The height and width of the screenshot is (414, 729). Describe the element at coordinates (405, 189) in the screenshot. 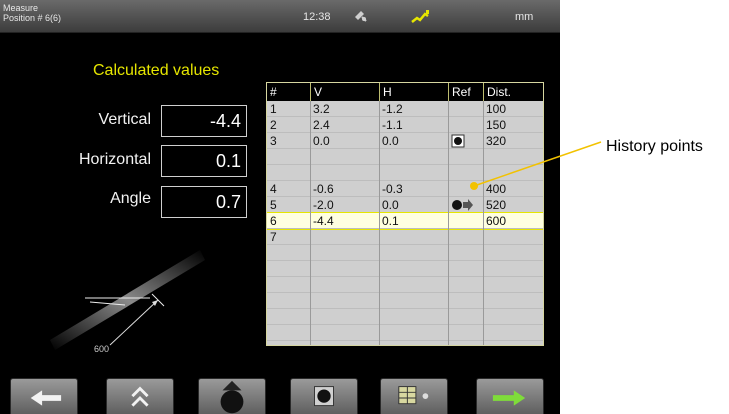

I see `table-row: 4 -0.6 -0.3 400` at that location.